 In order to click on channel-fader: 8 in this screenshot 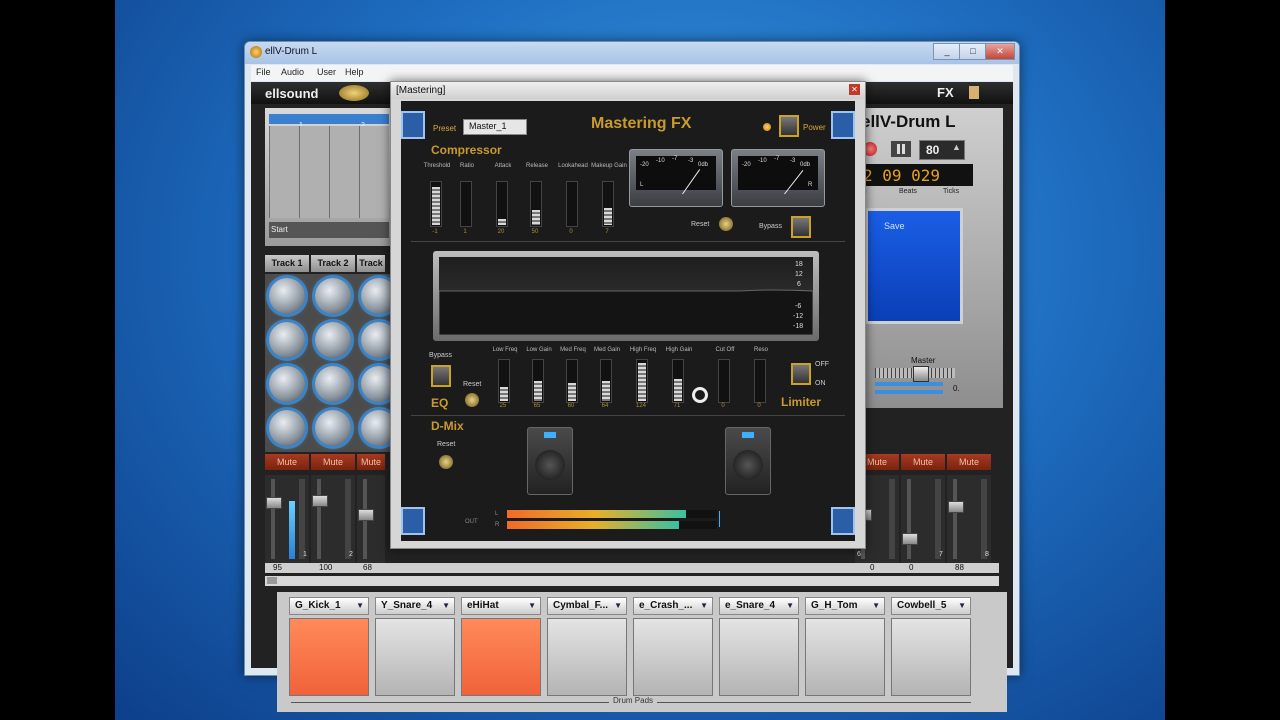, I will do `click(969, 520)`.